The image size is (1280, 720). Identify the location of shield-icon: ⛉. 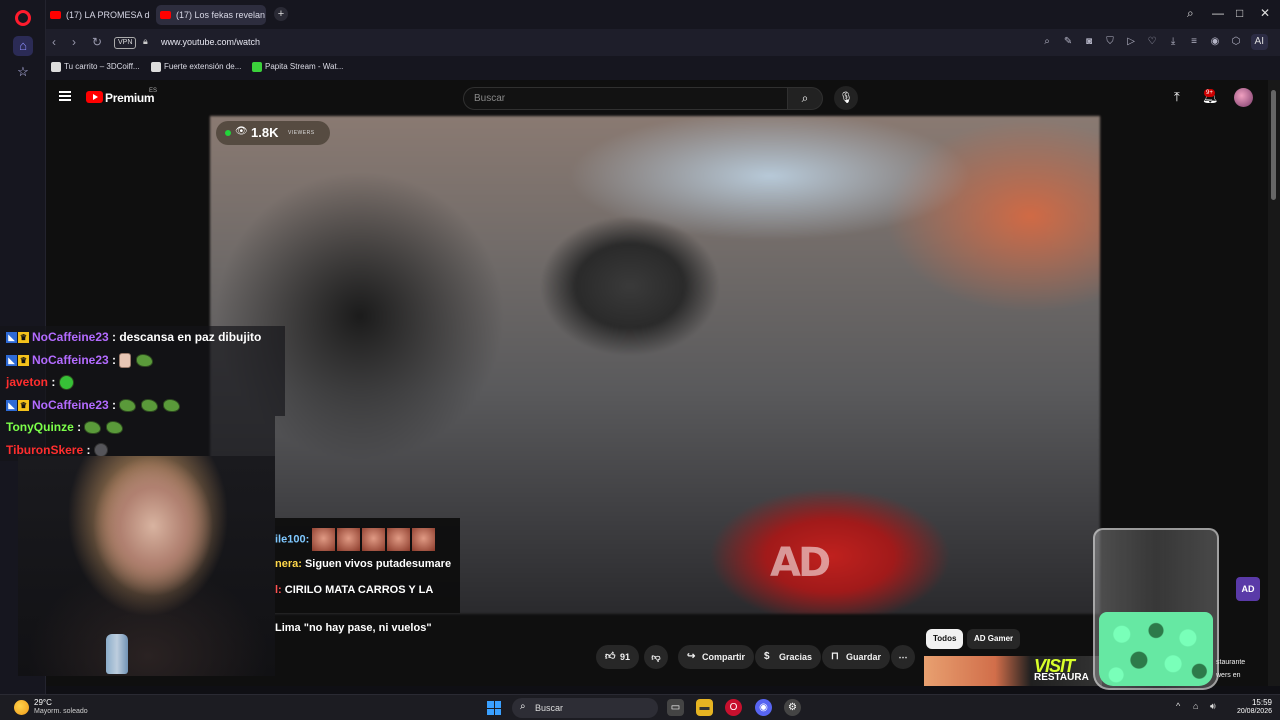
(1110, 42).